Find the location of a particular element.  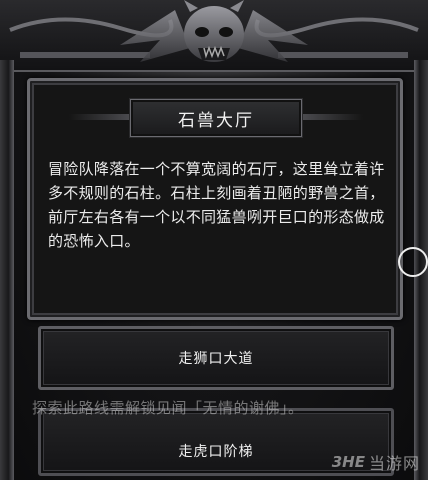

option-label: 走虎口阶梯 is located at coordinates (216, 452).